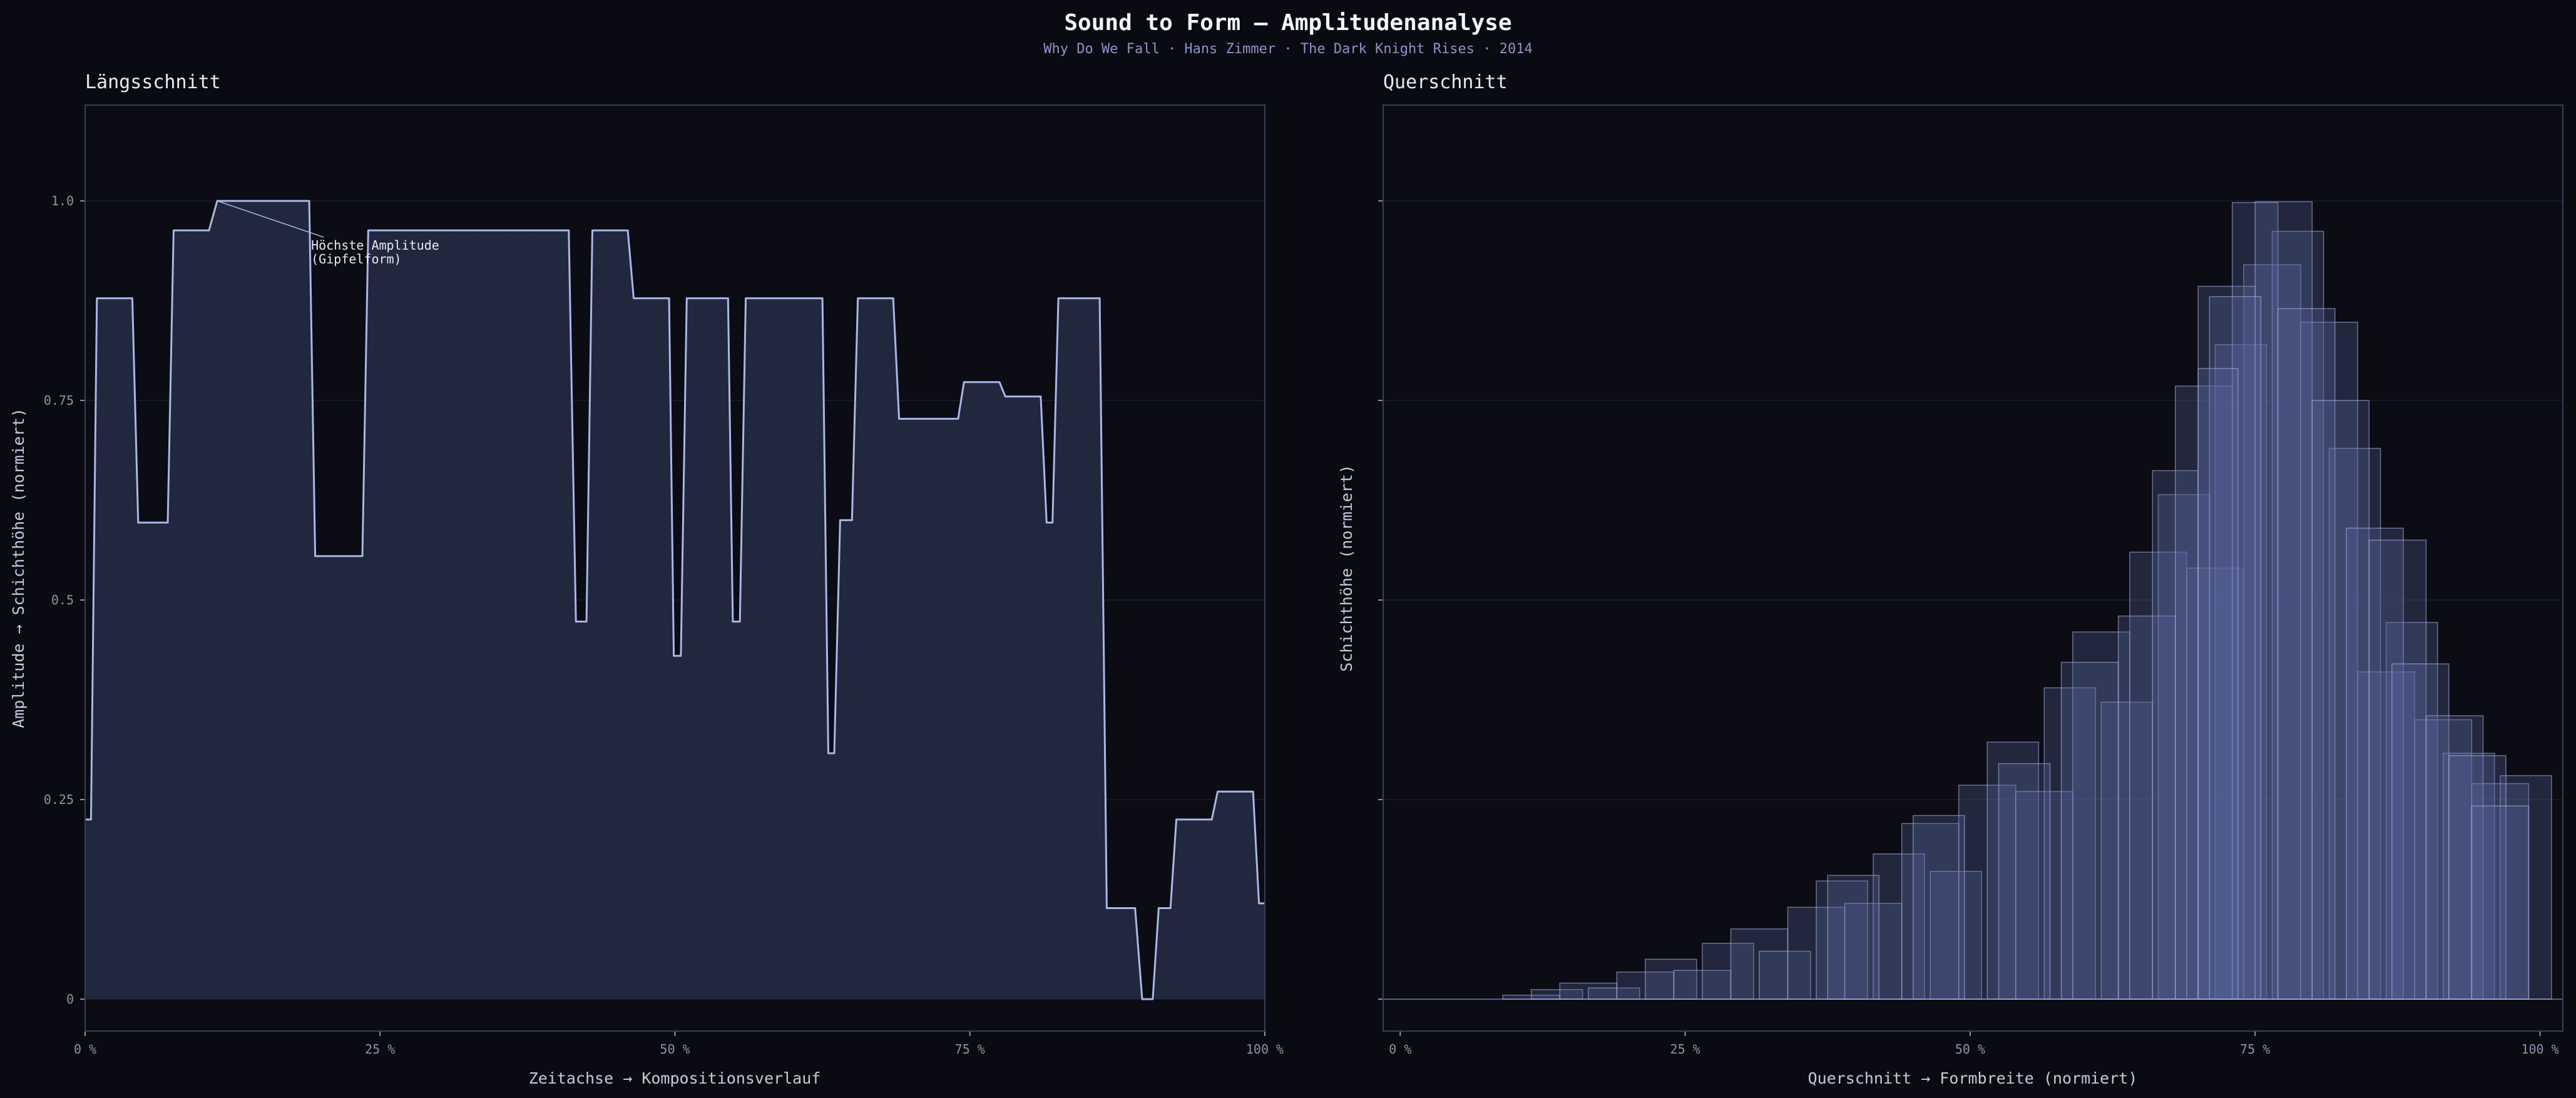  I want to click on cross-section-y-axis-label: Schichthöhe (normiert), so click(1346, 567).